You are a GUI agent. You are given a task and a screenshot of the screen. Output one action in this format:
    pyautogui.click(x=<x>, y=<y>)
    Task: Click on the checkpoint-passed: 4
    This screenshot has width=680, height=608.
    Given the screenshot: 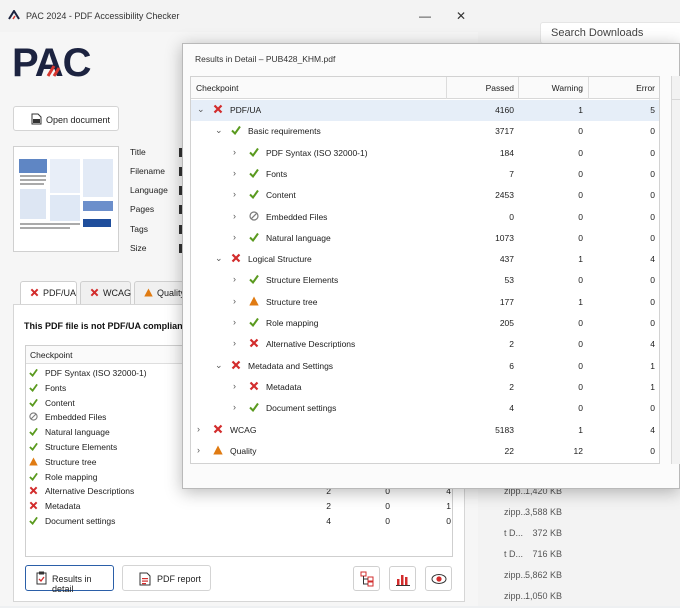 What is the action you would take?
    pyautogui.click(x=328, y=521)
    